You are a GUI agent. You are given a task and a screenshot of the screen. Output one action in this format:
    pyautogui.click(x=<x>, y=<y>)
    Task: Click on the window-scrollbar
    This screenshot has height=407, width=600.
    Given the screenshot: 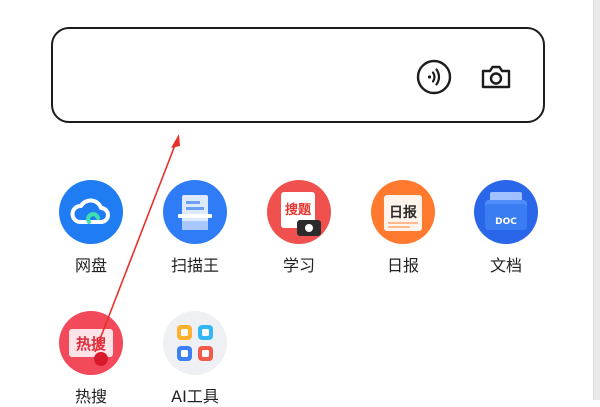 What is the action you would take?
    pyautogui.click(x=596, y=200)
    